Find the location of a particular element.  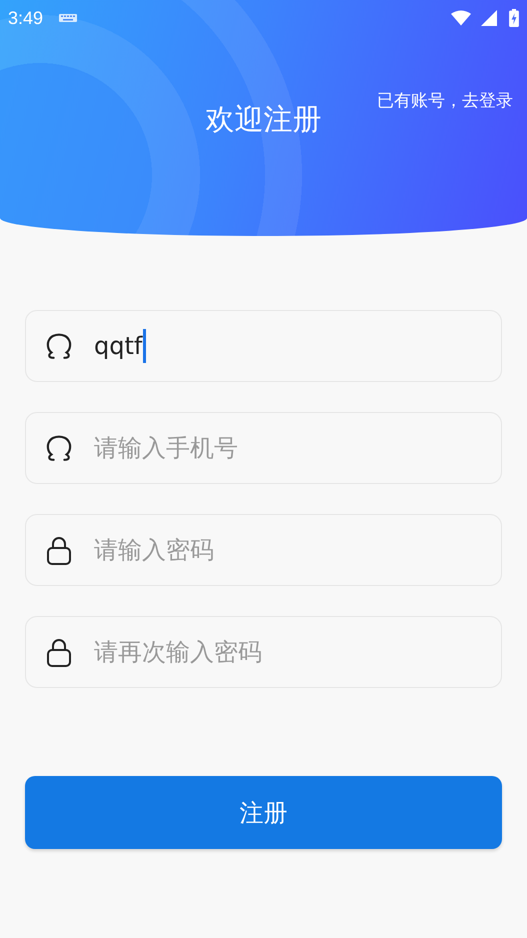

page-title: 欢迎注册 is located at coordinates (264, 119).